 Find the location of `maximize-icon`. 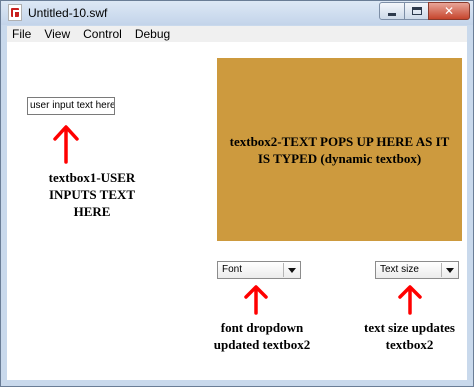

maximize-icon is located at coordinates (416, 11).